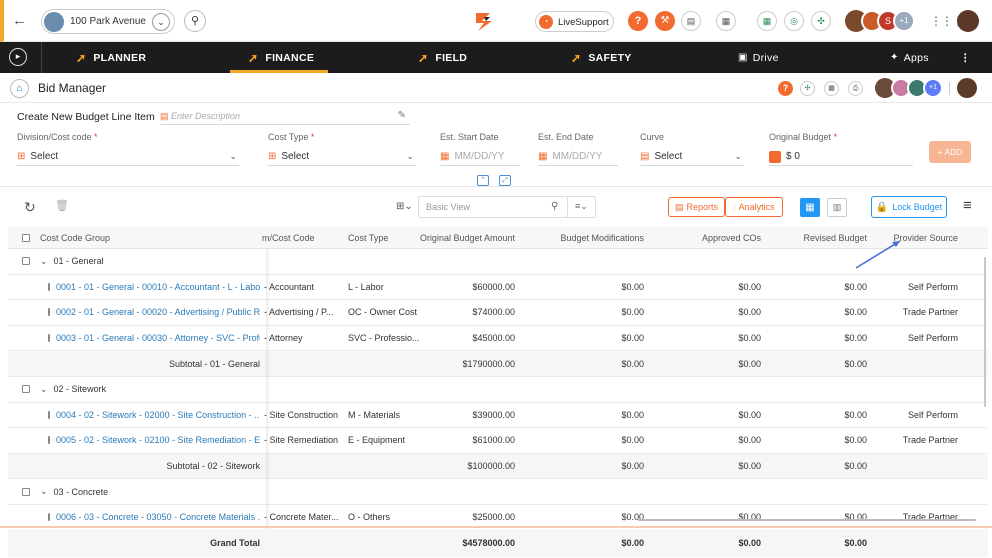 The width and height of the screenshot is (992, 558). Describe the element at coordinates (909, 57) in the screenshot. I see `apps-link: ✦ Apps` at that location.